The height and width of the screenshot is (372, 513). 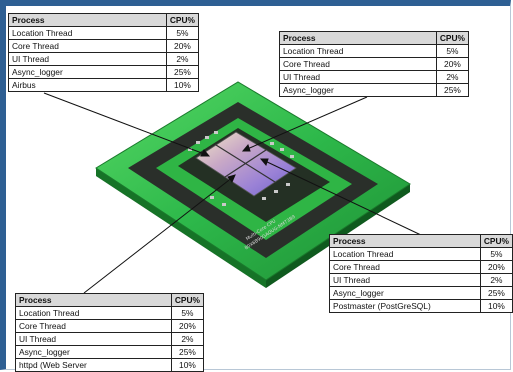 What do you see at coordinates (93, 365) in the screenshot?
I see `process-cell: httpd (Web Server` at bounding box center [93, 365].